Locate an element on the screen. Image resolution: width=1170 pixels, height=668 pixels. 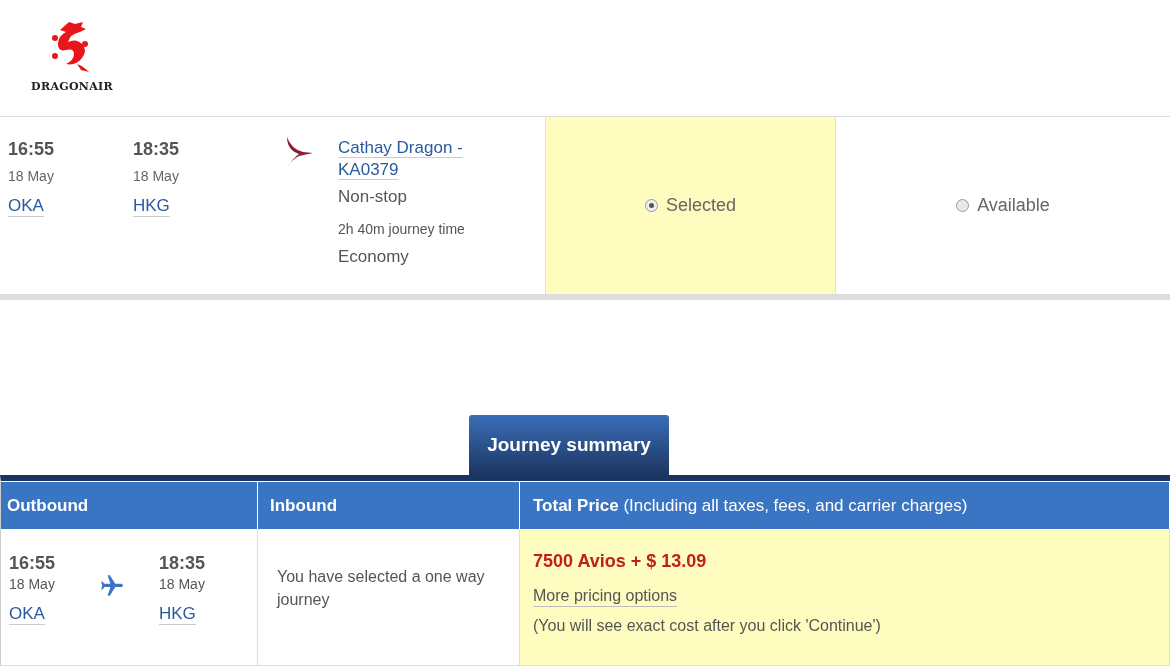
pricing-options-link: More pricing options is located at coordinates (605, 596).